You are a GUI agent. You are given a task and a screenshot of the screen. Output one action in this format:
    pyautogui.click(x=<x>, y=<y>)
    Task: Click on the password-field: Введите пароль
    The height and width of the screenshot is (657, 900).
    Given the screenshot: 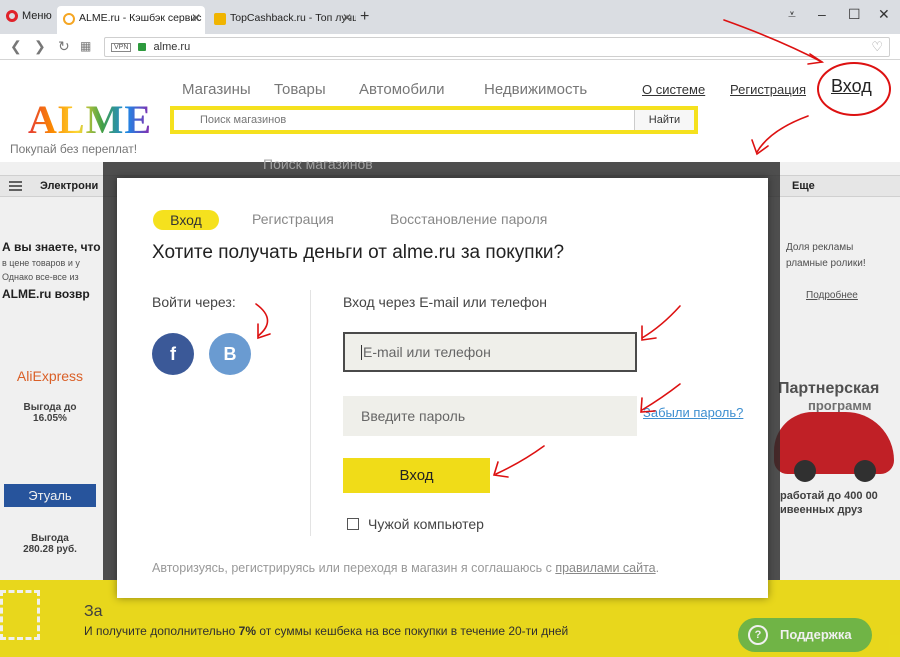 What is the action you would take?
    pyautogui.click(x=490, y=416)
    